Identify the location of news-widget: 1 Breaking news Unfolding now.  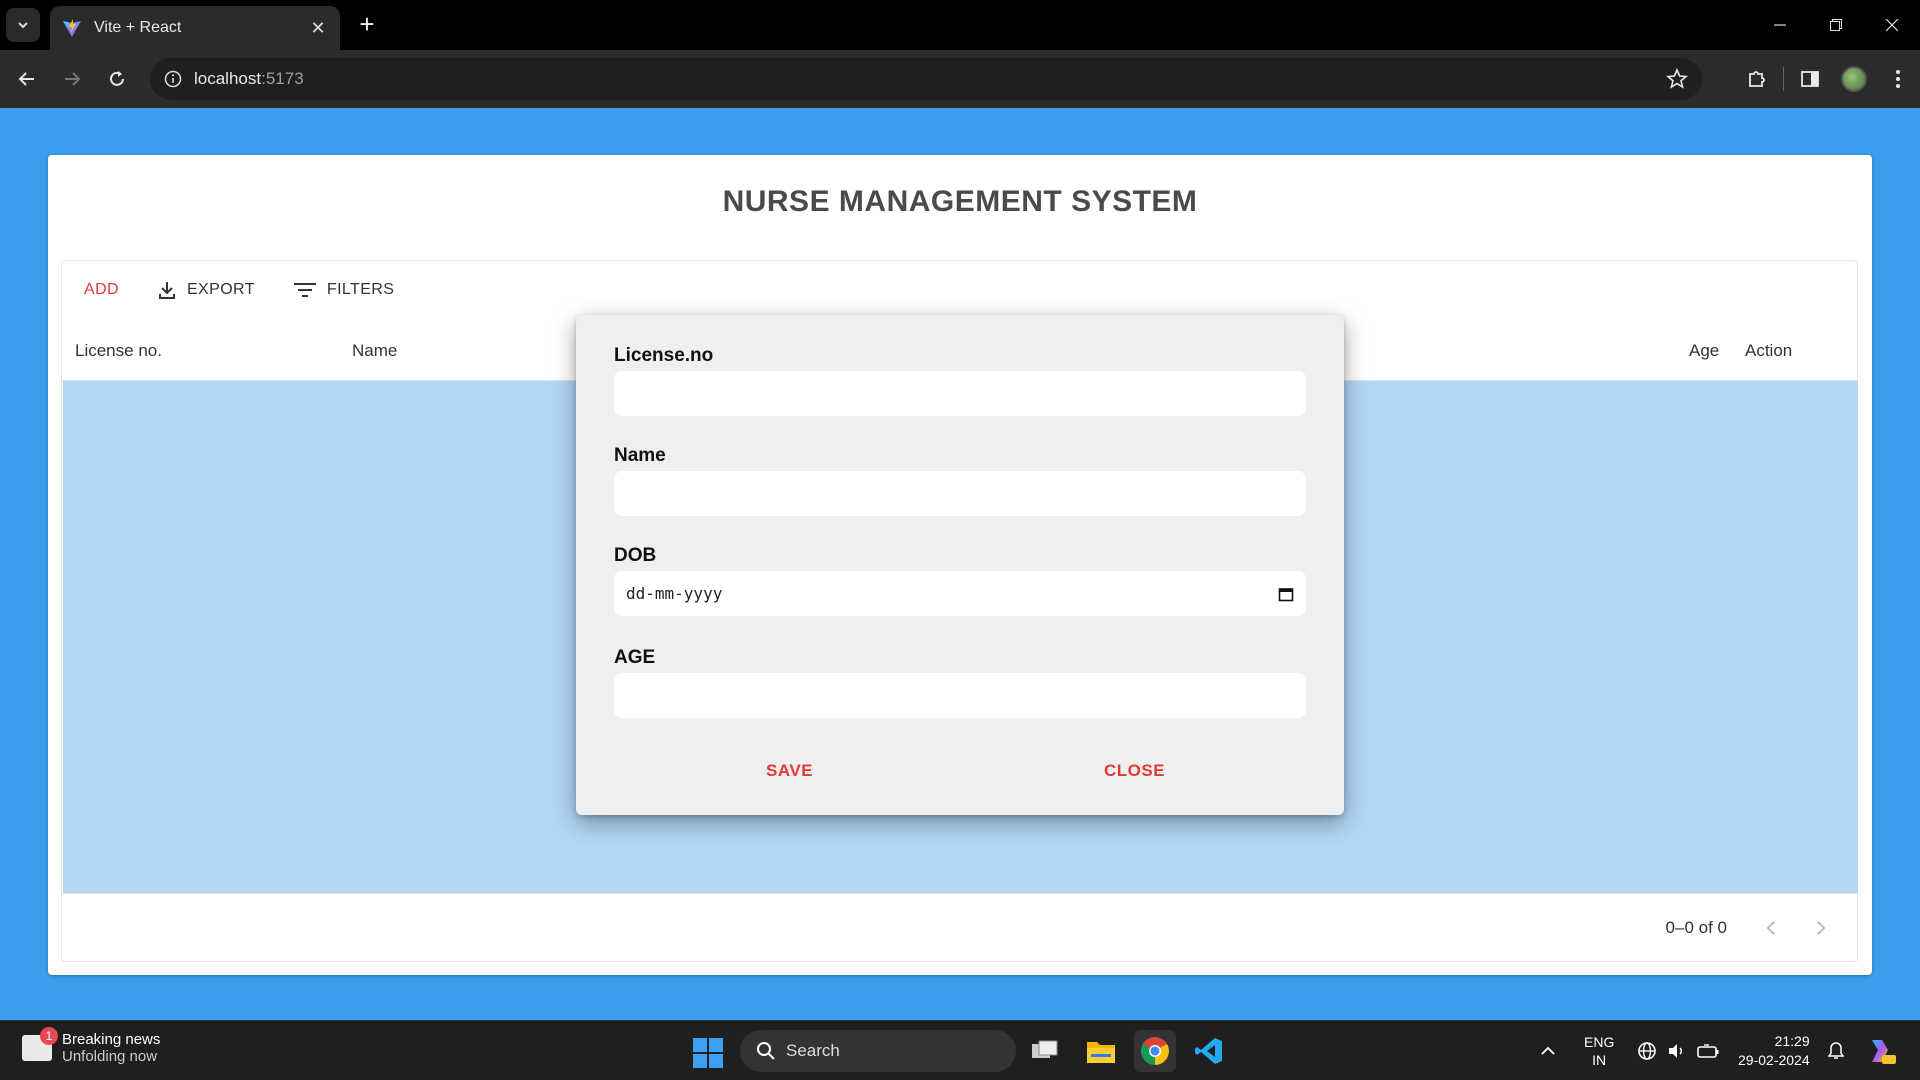
(91, 1046).